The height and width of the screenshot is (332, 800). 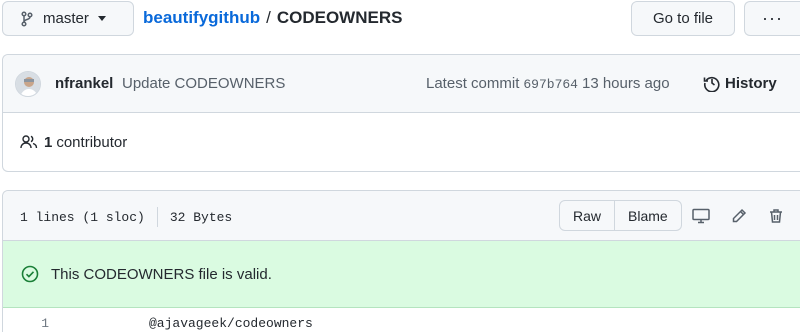 What do you see at coordinates (28, 84) in the screenshot?
I see `avatar` at bounding box center [28, 84].